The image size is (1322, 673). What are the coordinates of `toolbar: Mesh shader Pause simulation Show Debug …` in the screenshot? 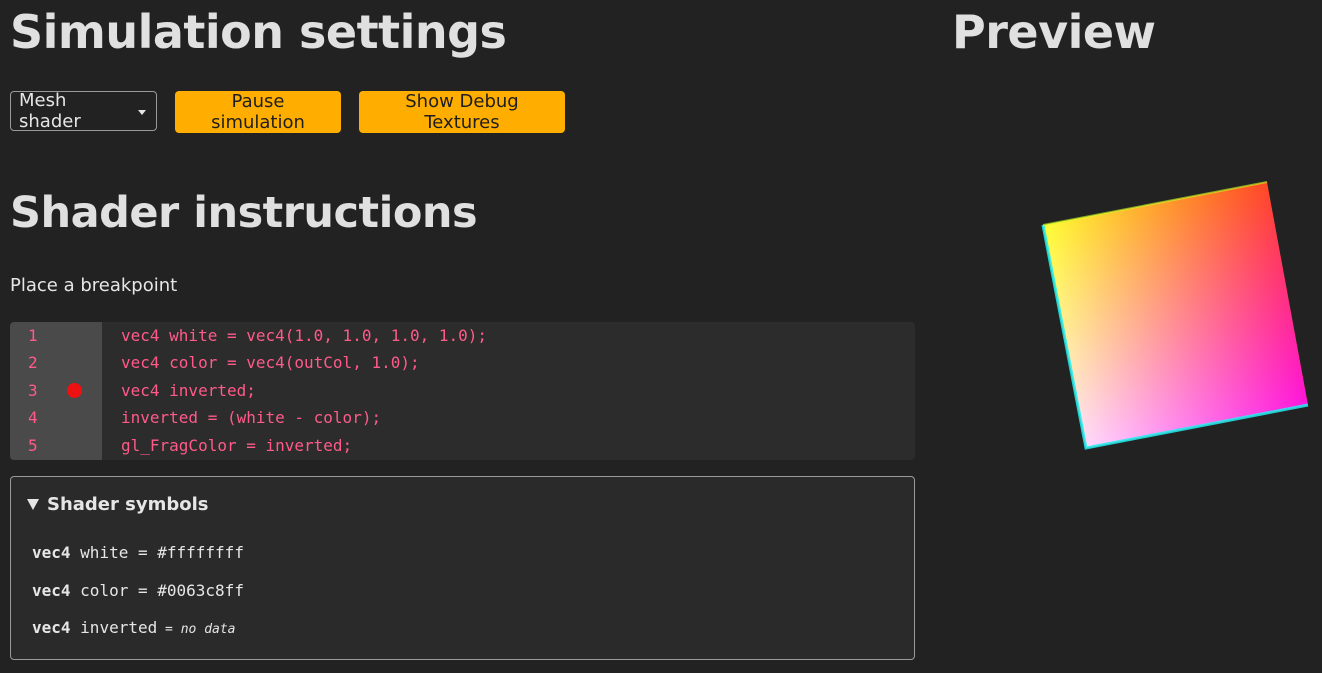 It's located at (287, 111).